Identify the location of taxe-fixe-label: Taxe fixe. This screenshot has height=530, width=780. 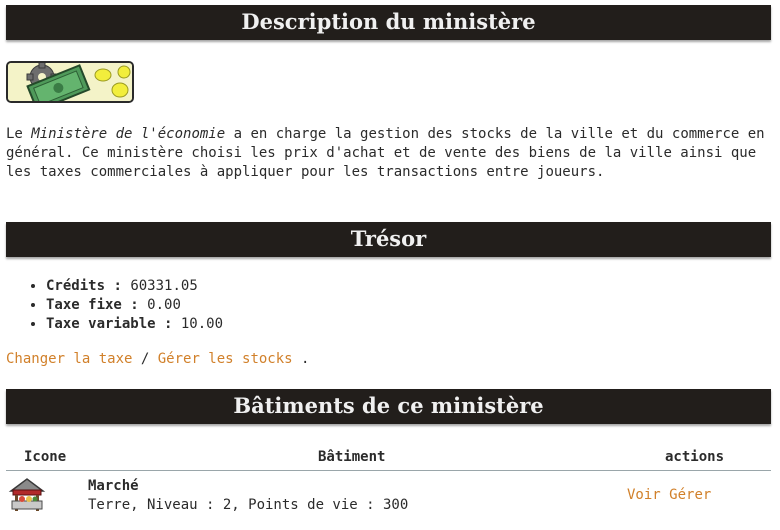
(84, 305).